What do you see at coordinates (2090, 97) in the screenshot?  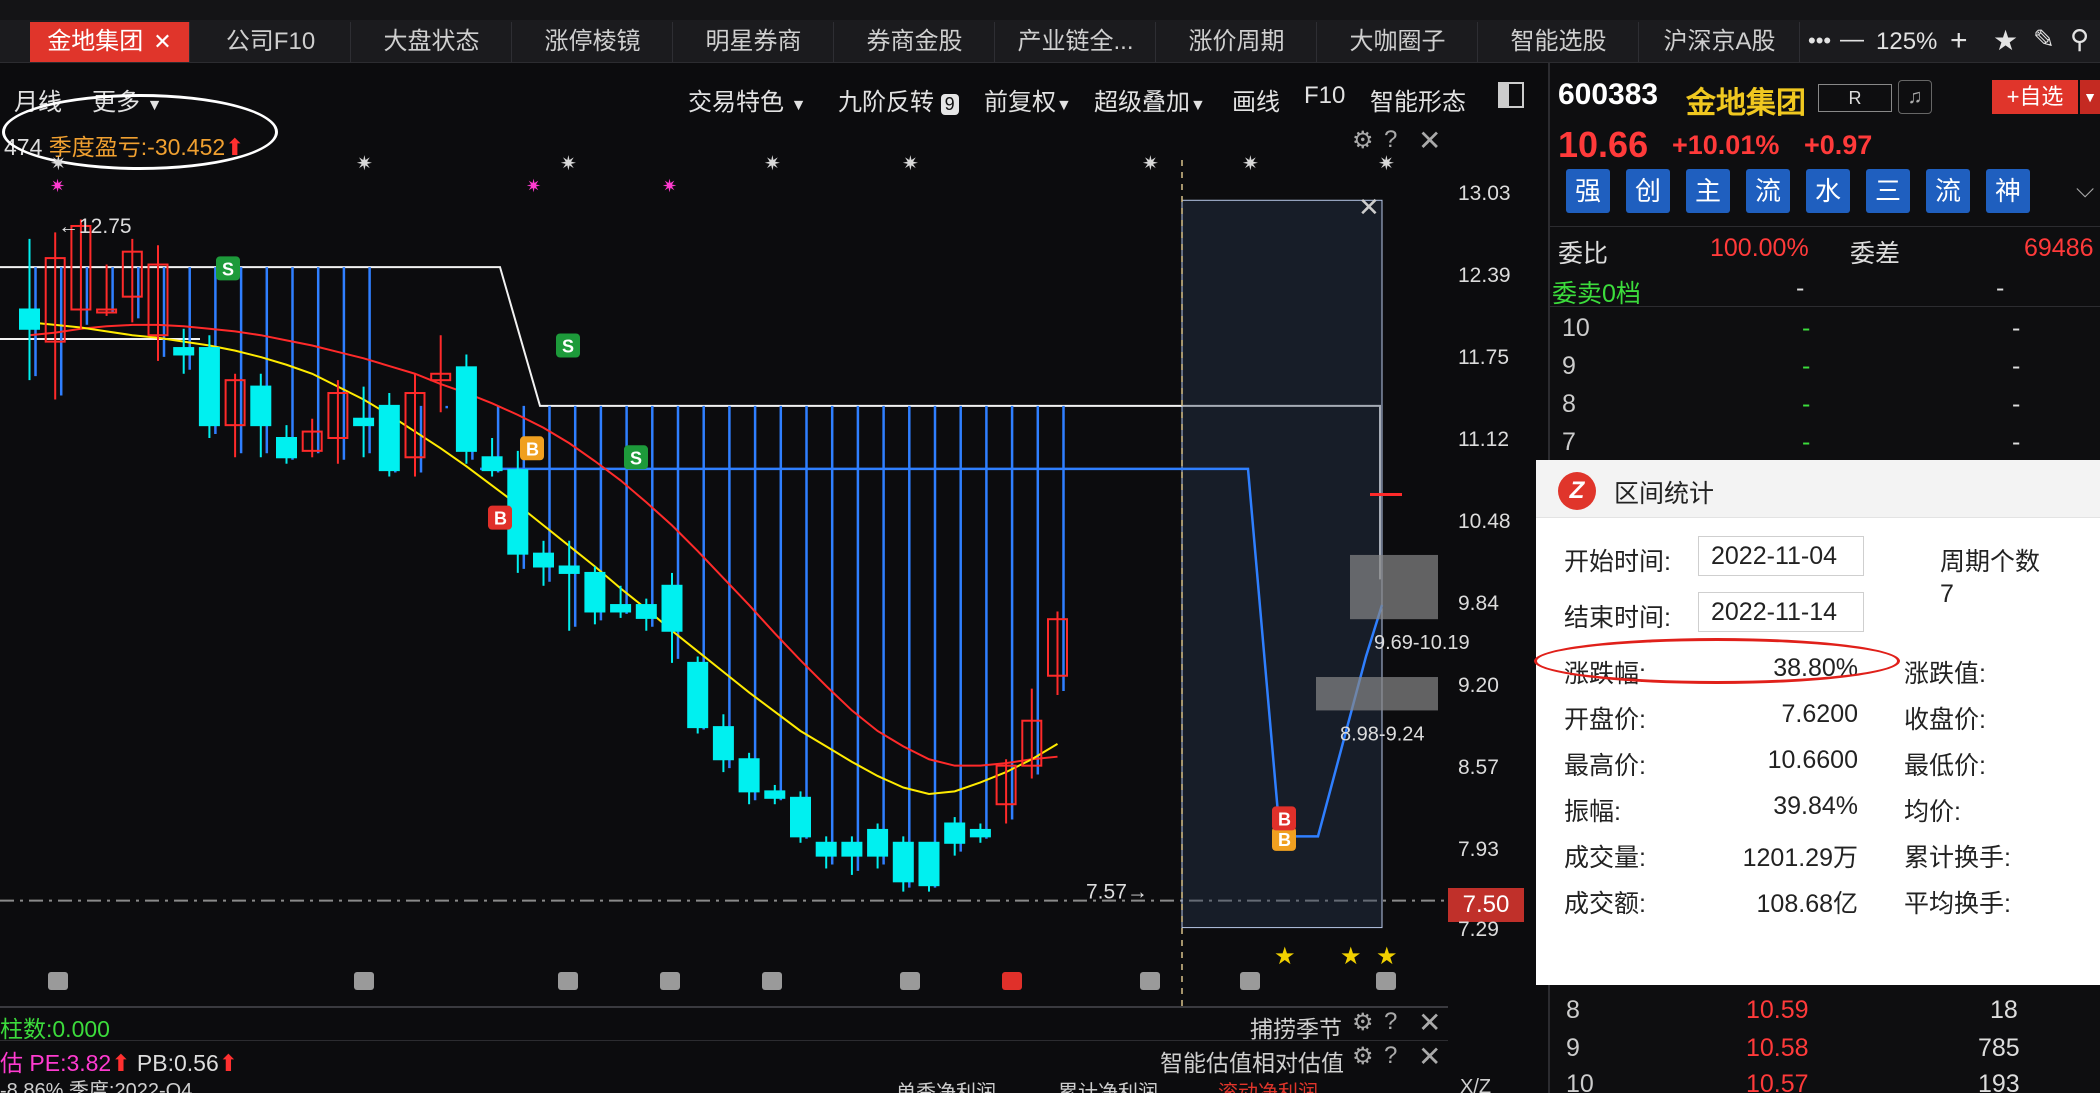 I see `chevron-down-icon: ▼` at bounding box center [2090, 97].